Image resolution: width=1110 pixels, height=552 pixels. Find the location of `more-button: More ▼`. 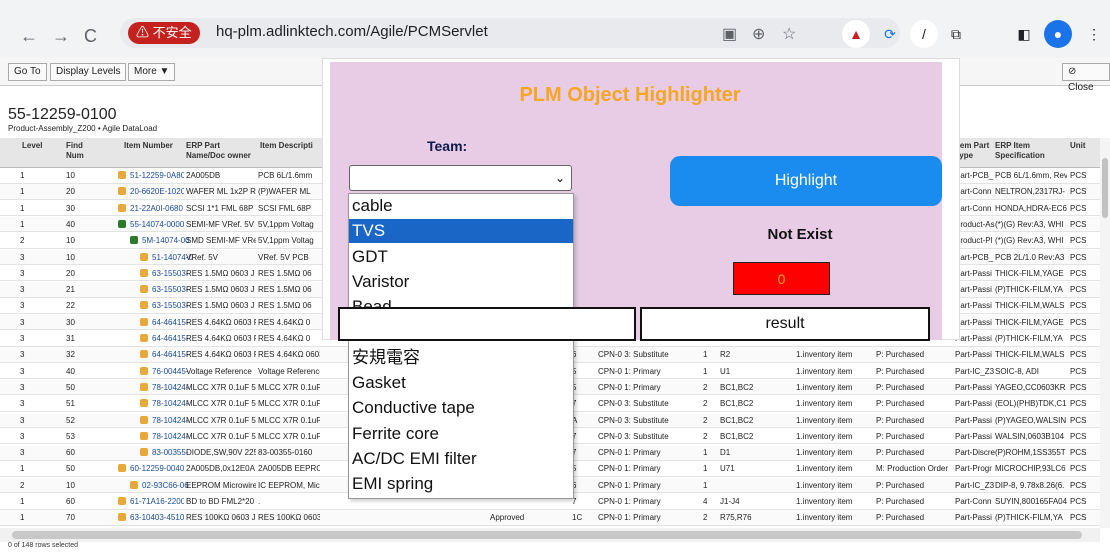

more-button: More ▼ is located at coordinates (152, 72).